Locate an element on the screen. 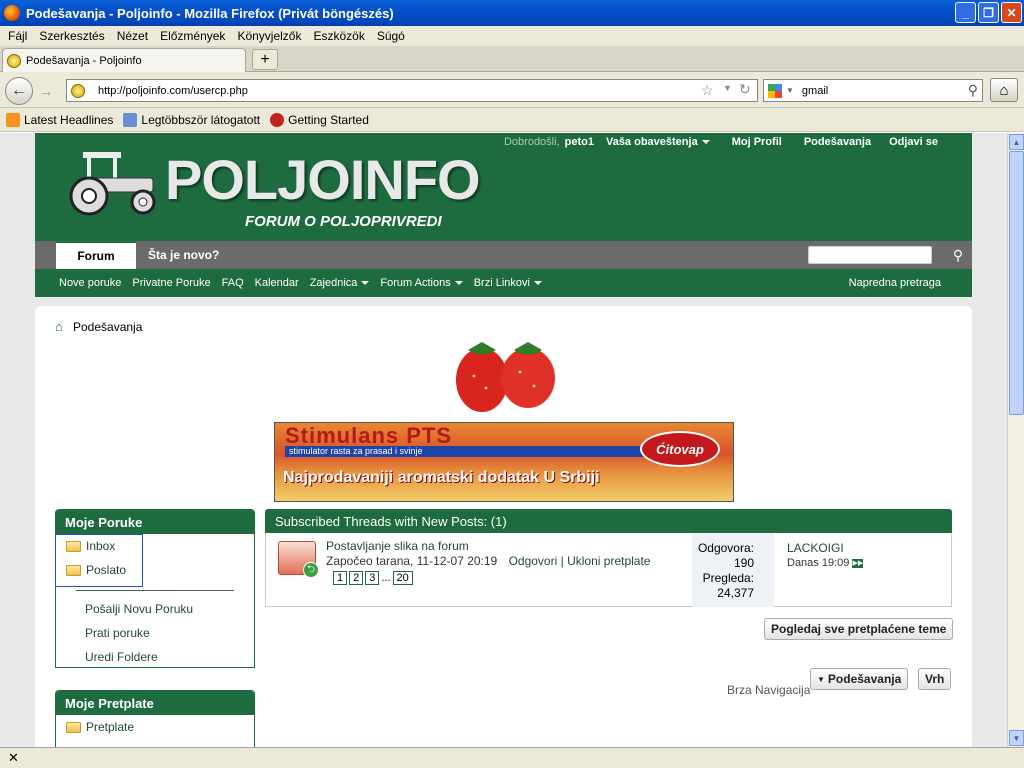 The image size is (1024, 768). reload-icon: ↻ is located at coordinates (745, 89).